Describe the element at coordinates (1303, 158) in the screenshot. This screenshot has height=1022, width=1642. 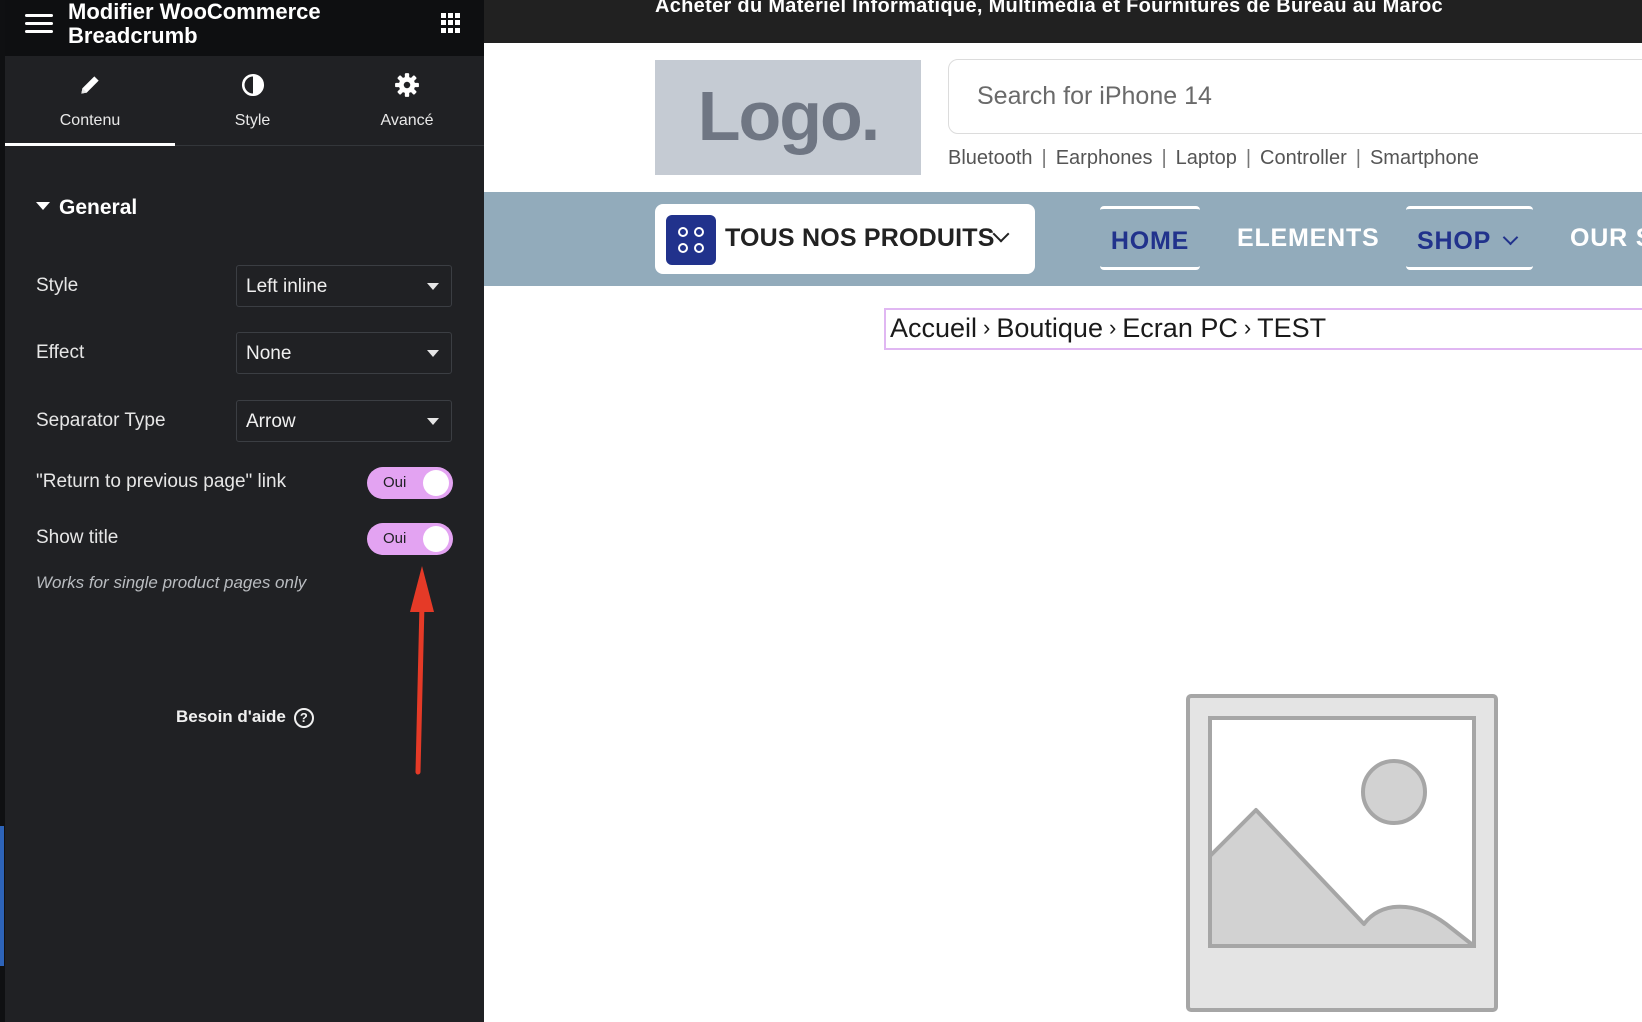
I see `quick-link-controller: Controller` at that location.